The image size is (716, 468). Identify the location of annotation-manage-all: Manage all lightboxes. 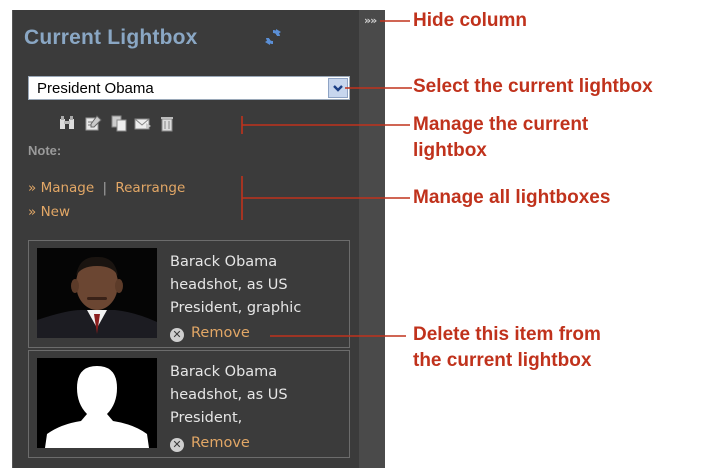
(512, 197).